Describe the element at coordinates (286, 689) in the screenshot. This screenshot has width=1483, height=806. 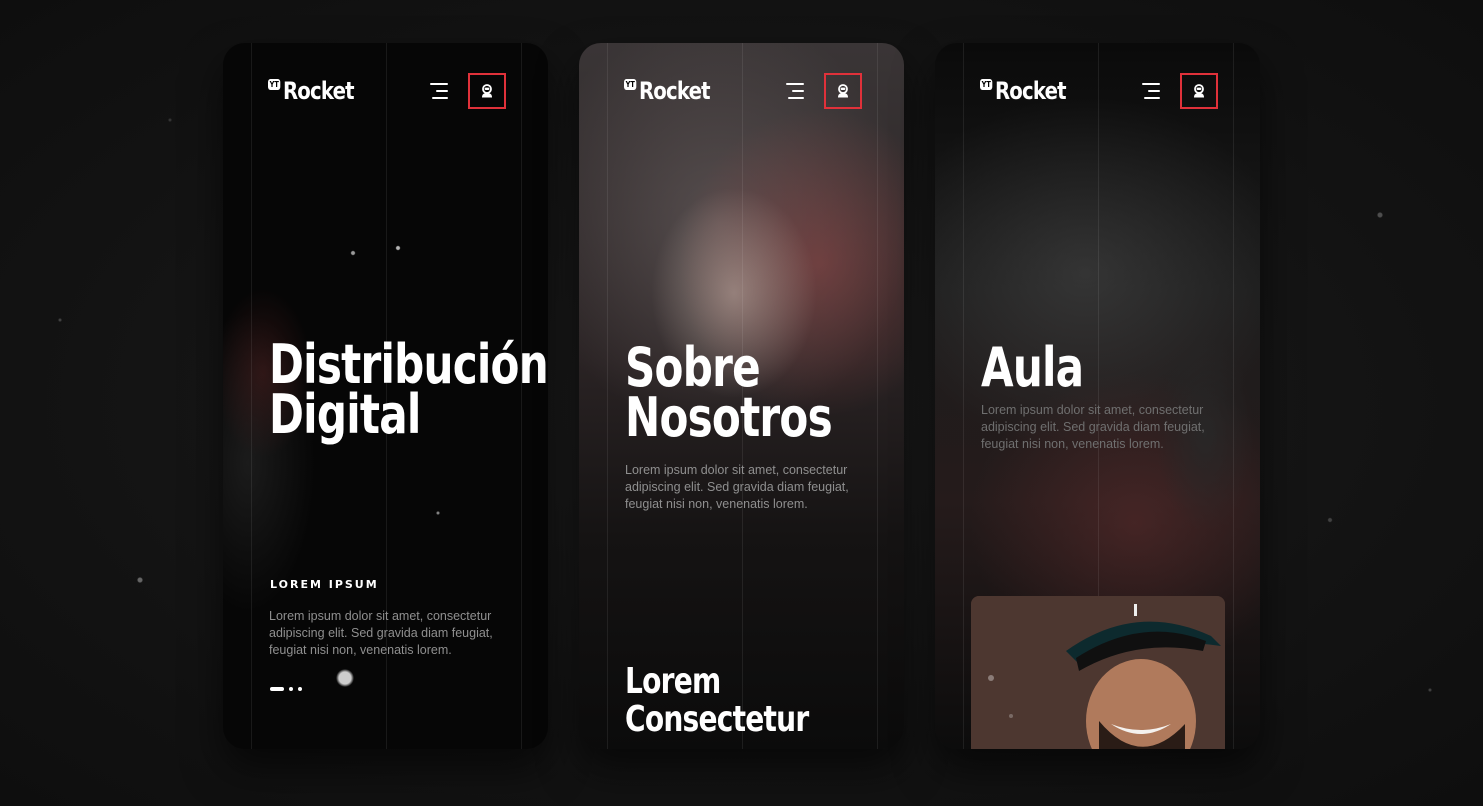
I see `slider-pagination` at that location.